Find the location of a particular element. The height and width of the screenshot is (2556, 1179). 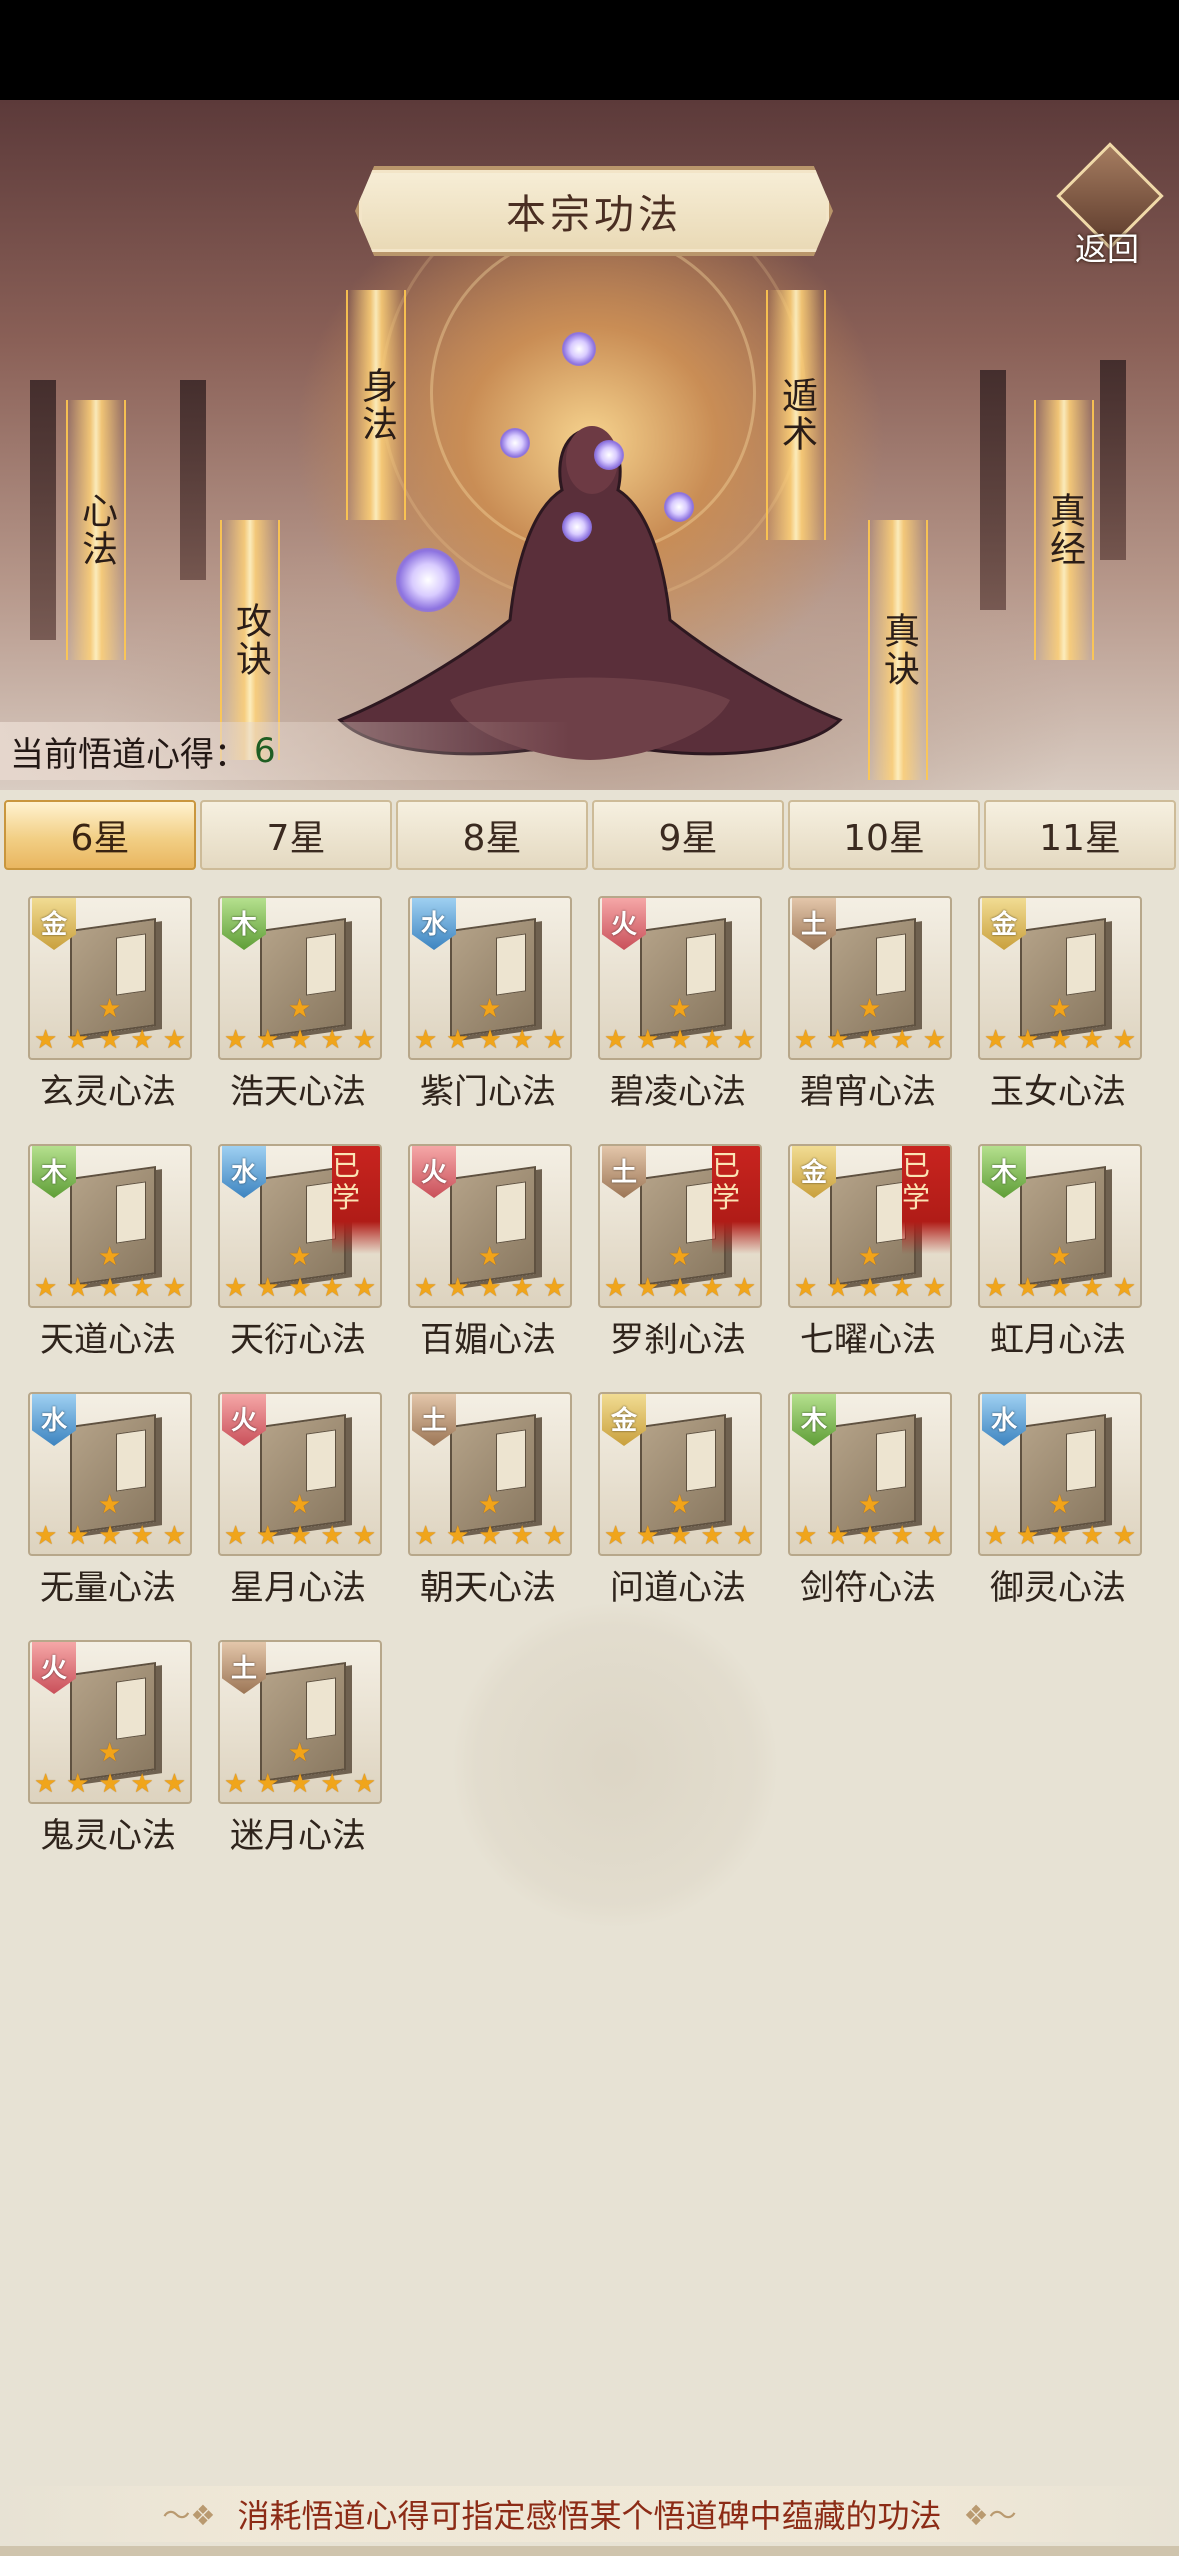

skill-tag-zhenjing: 真经 is located at coordinates (1064, 530).